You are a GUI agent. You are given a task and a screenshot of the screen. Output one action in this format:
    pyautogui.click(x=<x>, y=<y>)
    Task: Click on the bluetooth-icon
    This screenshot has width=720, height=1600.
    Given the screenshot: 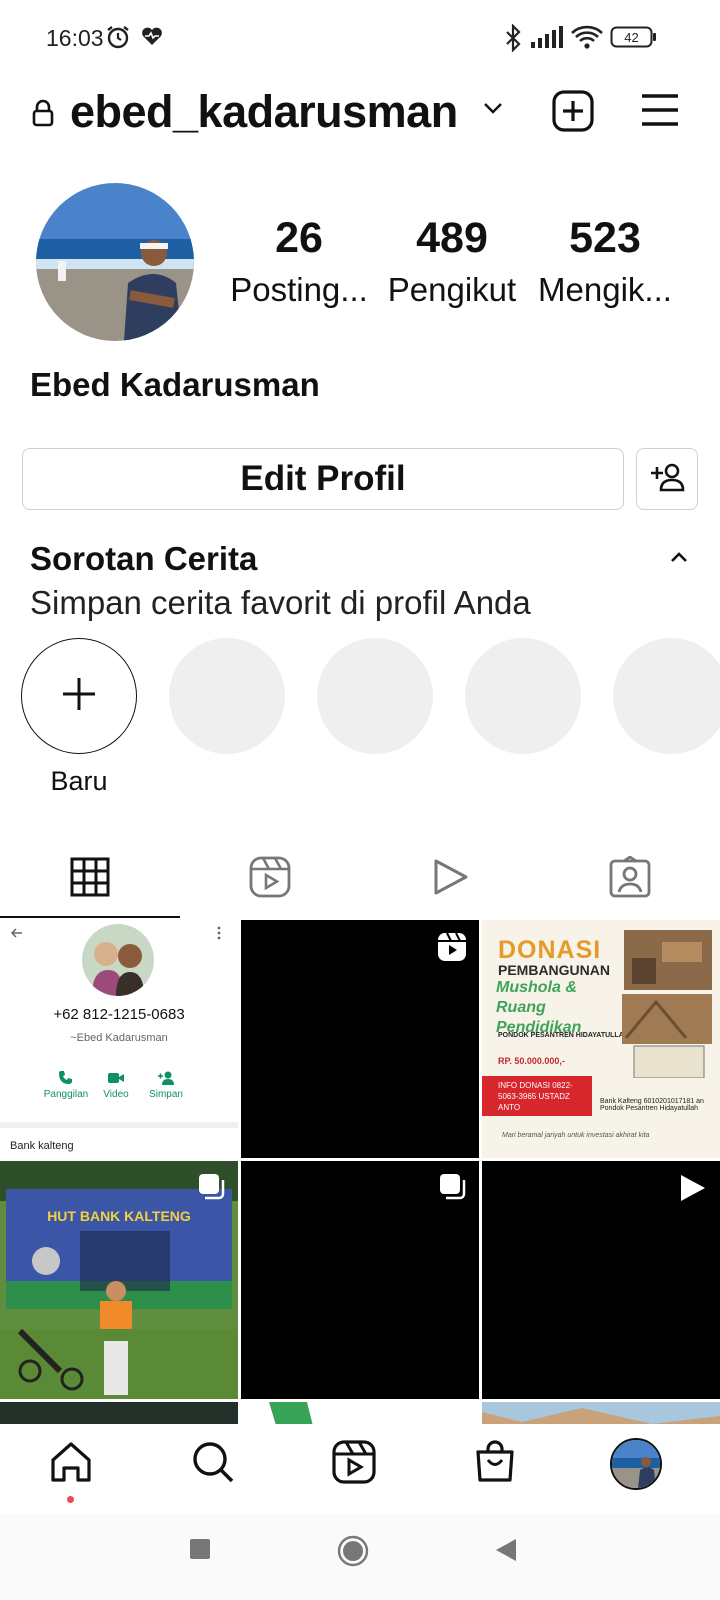 What is the action you would take?
    pyautogui.click(x=513, y=40)
    